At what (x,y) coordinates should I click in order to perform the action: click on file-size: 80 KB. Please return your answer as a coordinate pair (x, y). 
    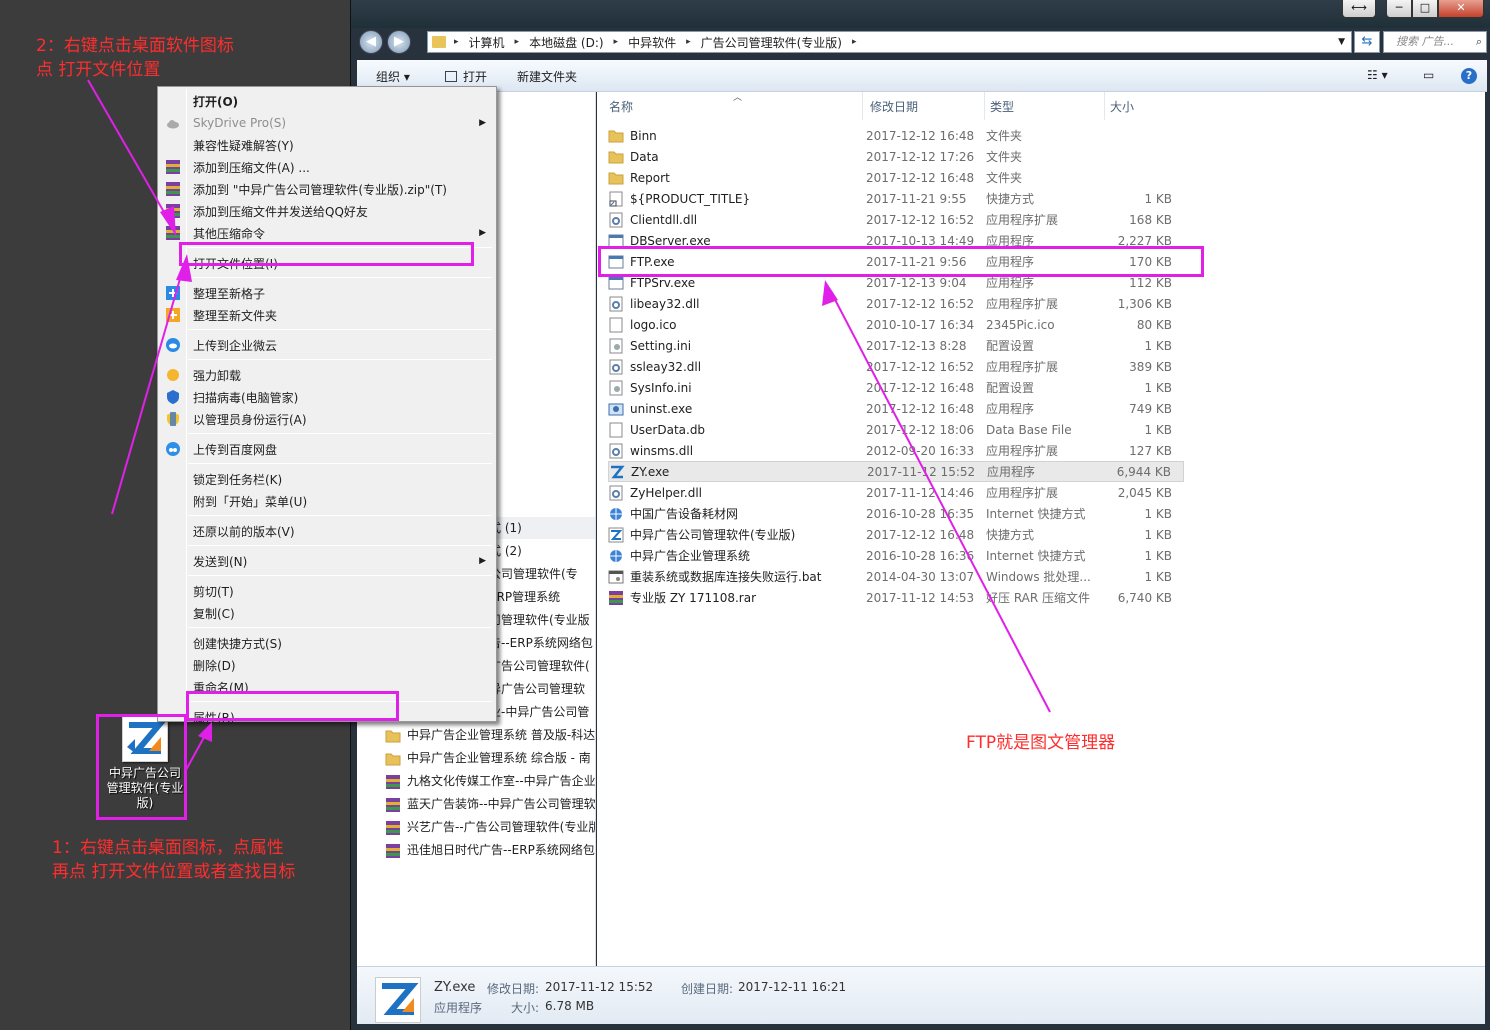
    Looking at the image, I should click on (1154, 324).